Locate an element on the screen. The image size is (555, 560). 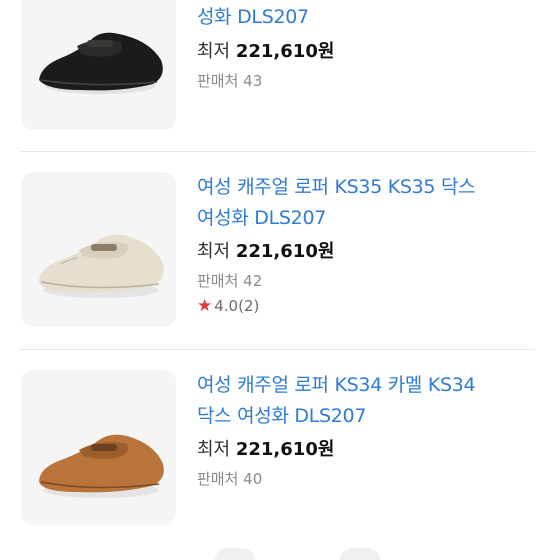
seller-count-1: 판매처 43 is located at coordinates (230, 81).